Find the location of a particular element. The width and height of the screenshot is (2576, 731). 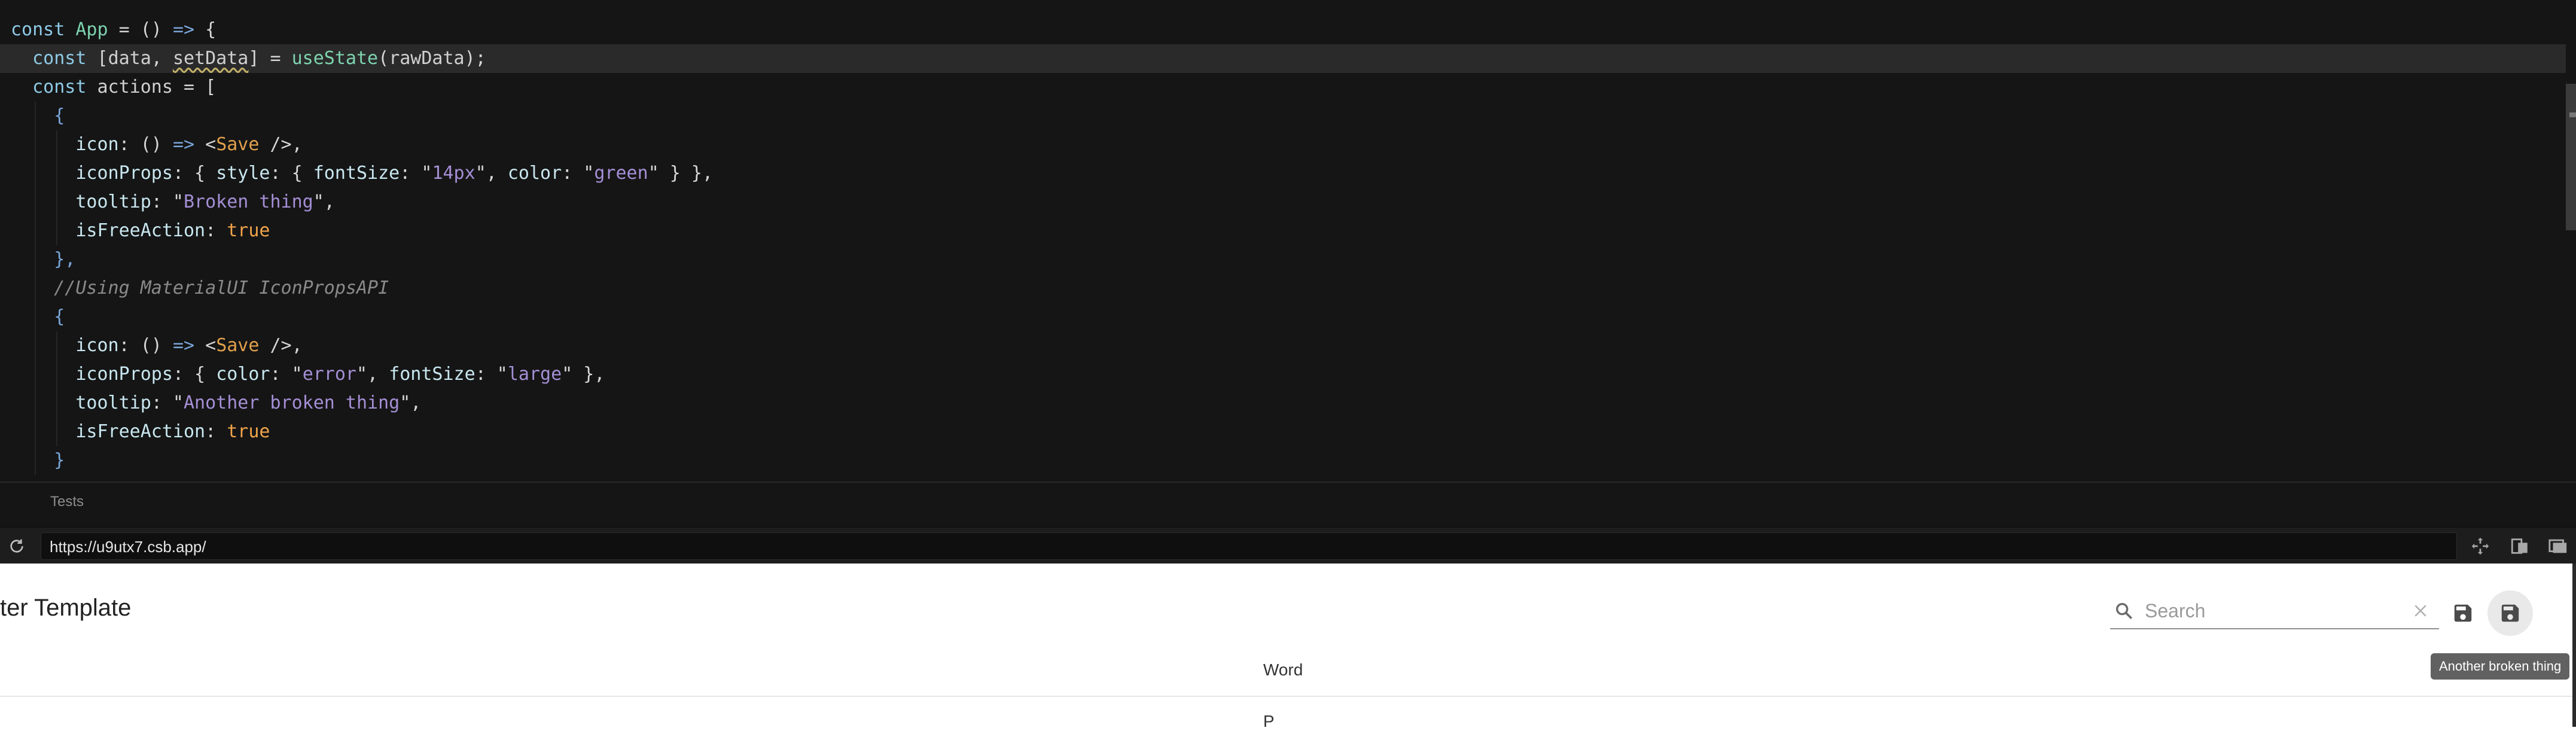

search-box is located at coordinates (2275, 611).